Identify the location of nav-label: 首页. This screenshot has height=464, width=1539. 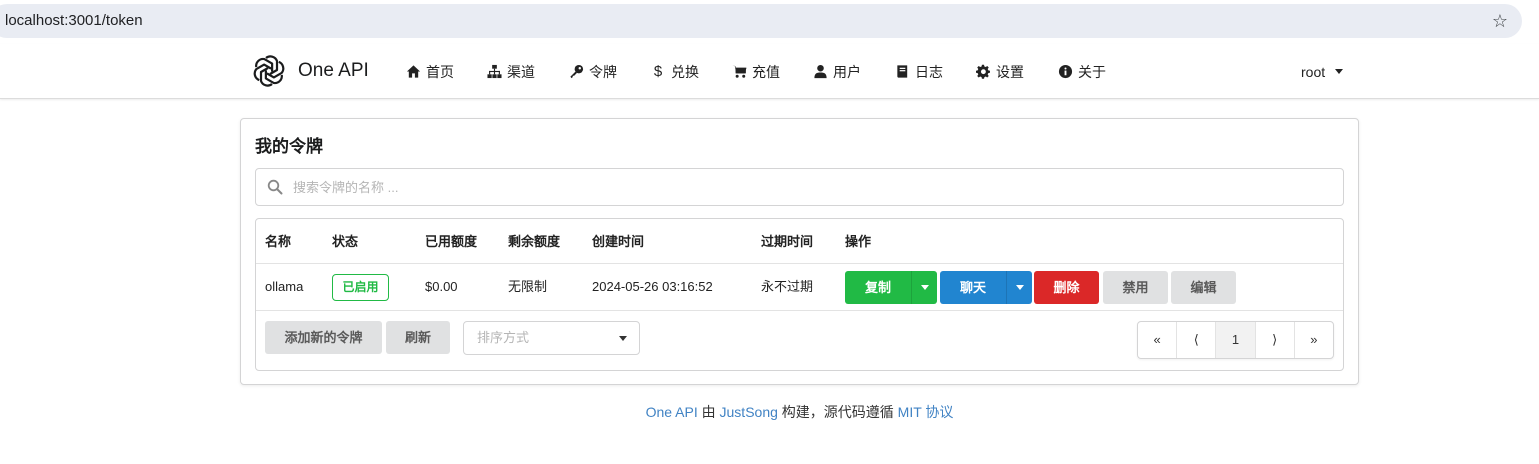
(440, 71).